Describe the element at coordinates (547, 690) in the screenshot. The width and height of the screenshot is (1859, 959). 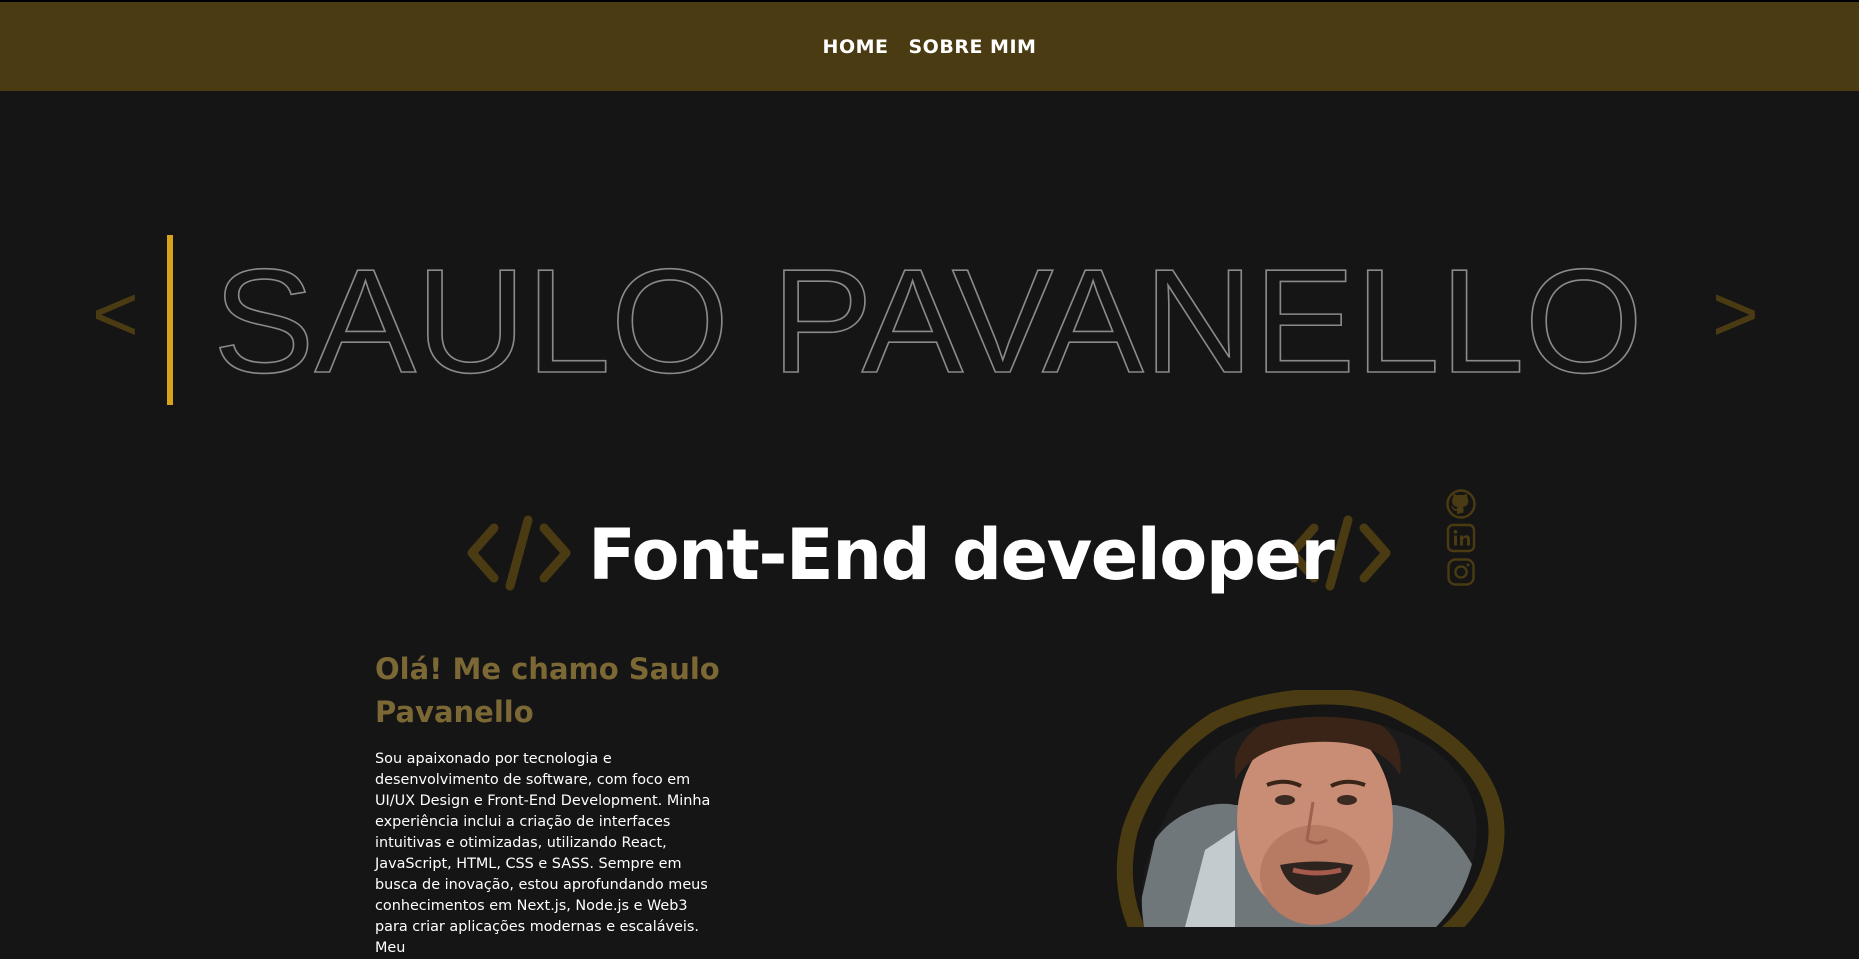
I see `about-title: Olá! Me chamo Saulo Pavanello` at that location.